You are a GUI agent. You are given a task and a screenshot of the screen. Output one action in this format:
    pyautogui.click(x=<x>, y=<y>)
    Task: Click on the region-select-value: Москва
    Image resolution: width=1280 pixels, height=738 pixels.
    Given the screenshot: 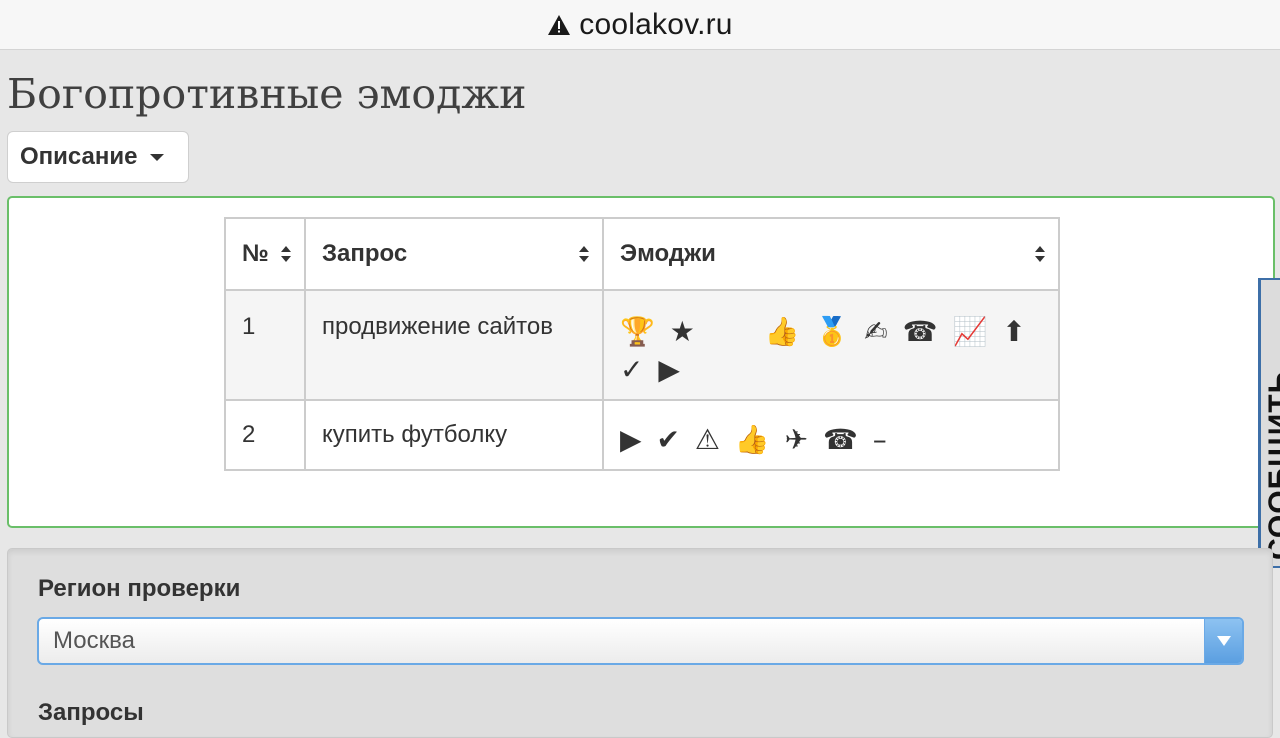 What is the action you would take?
    pyautogui.click(x=94, y=640)
    